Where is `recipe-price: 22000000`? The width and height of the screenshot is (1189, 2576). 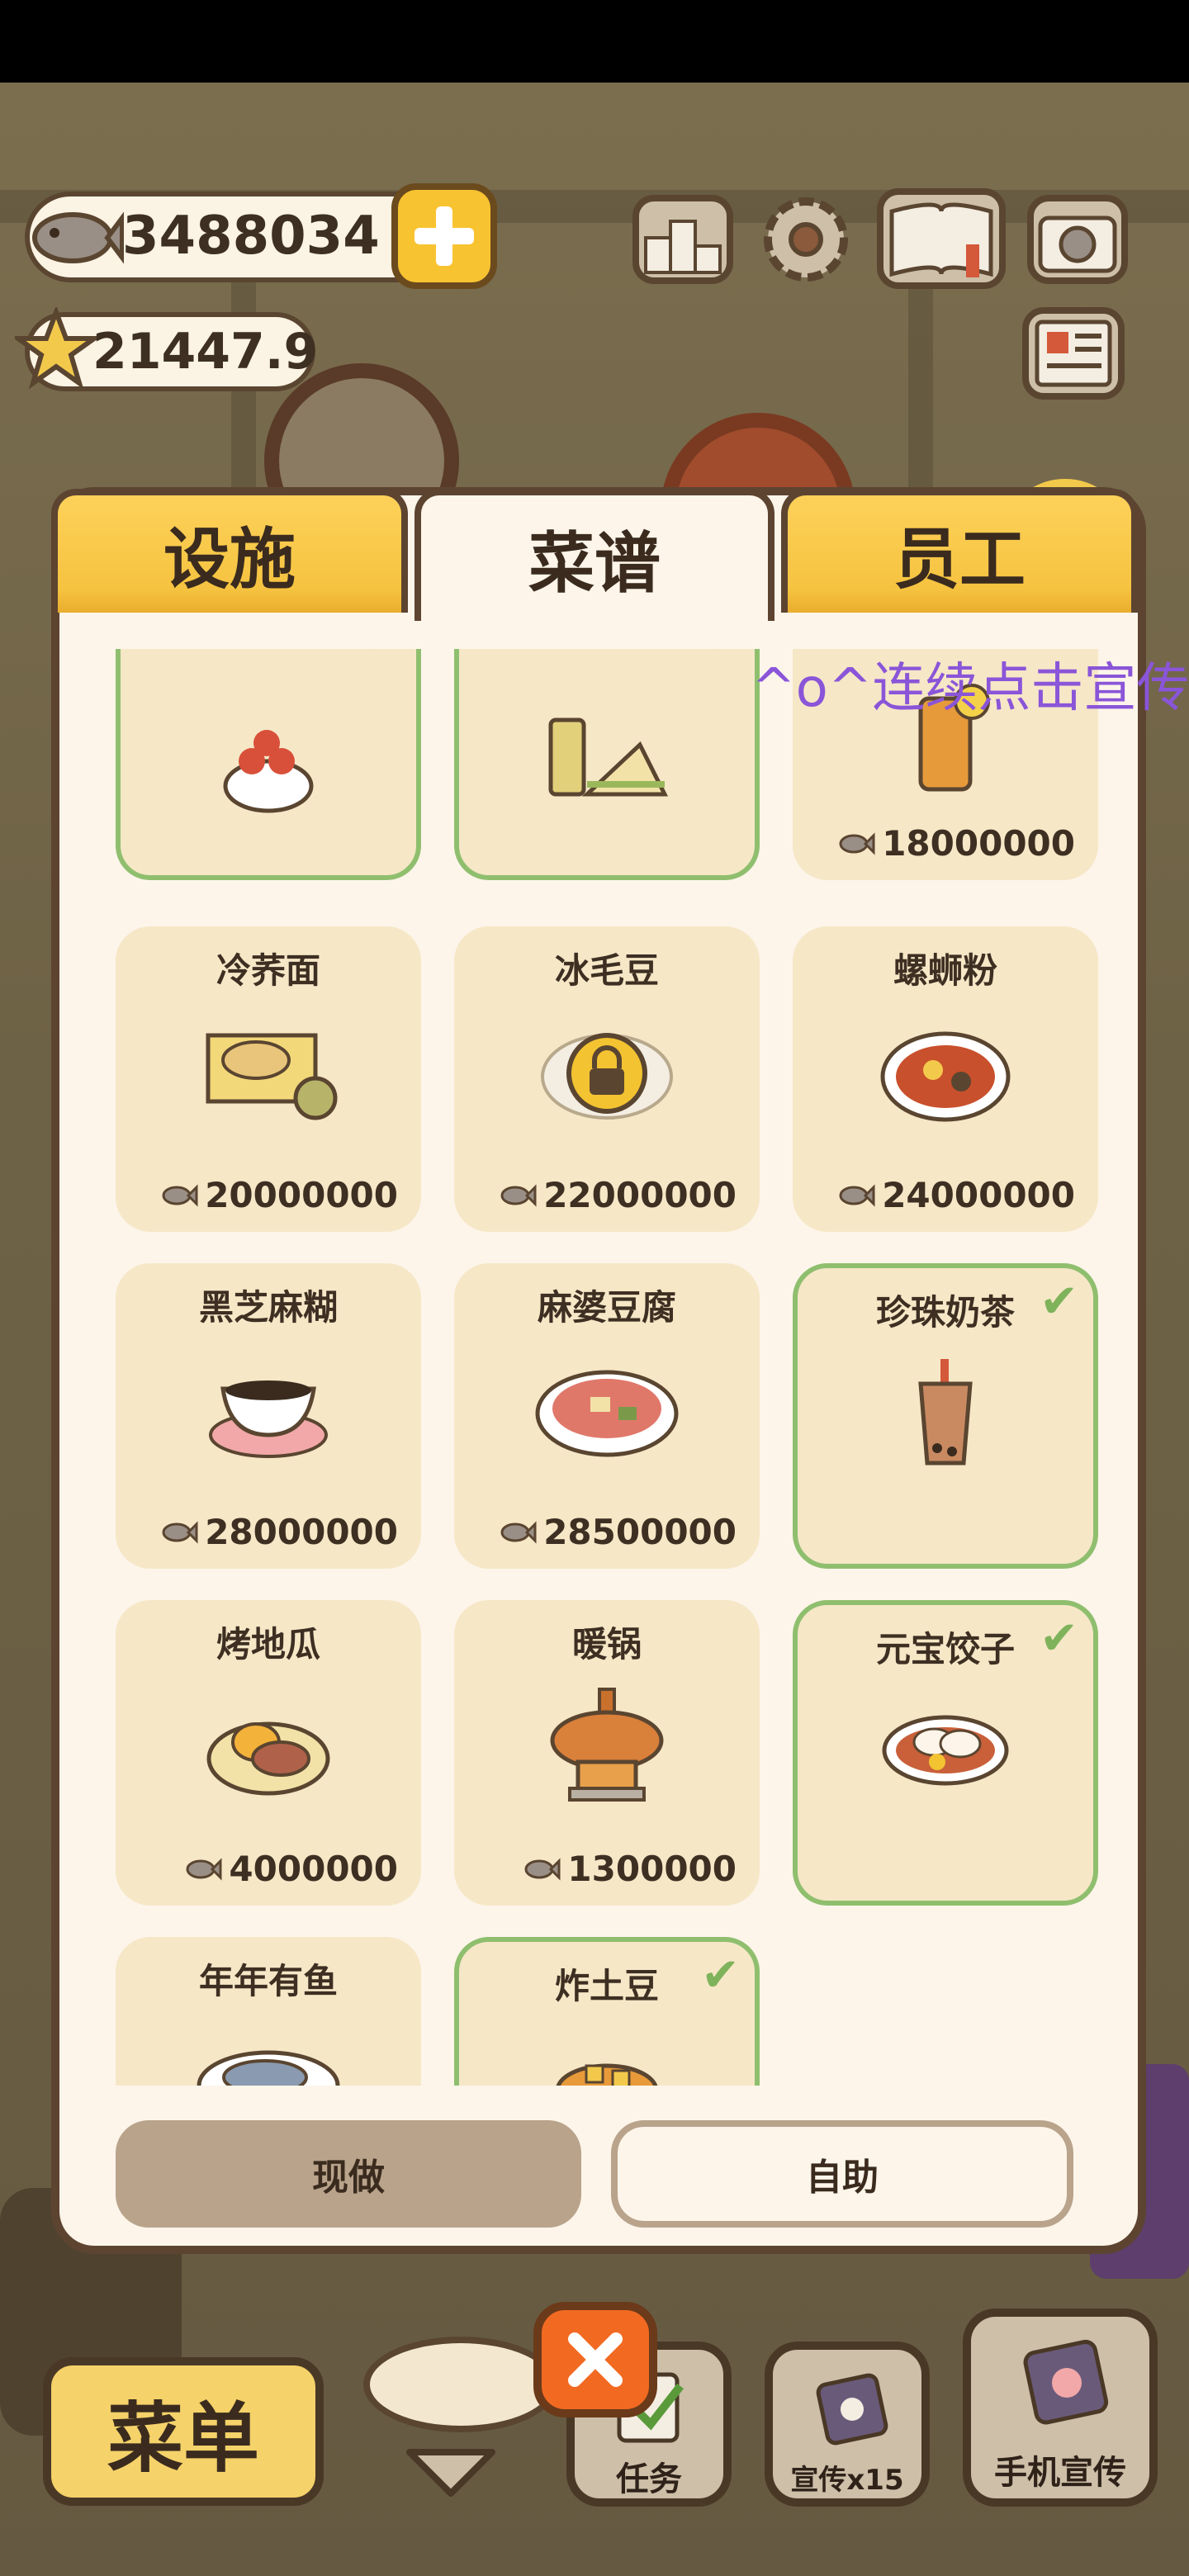 recipe-price: 22000000 is located at coordinates (618, 1195).